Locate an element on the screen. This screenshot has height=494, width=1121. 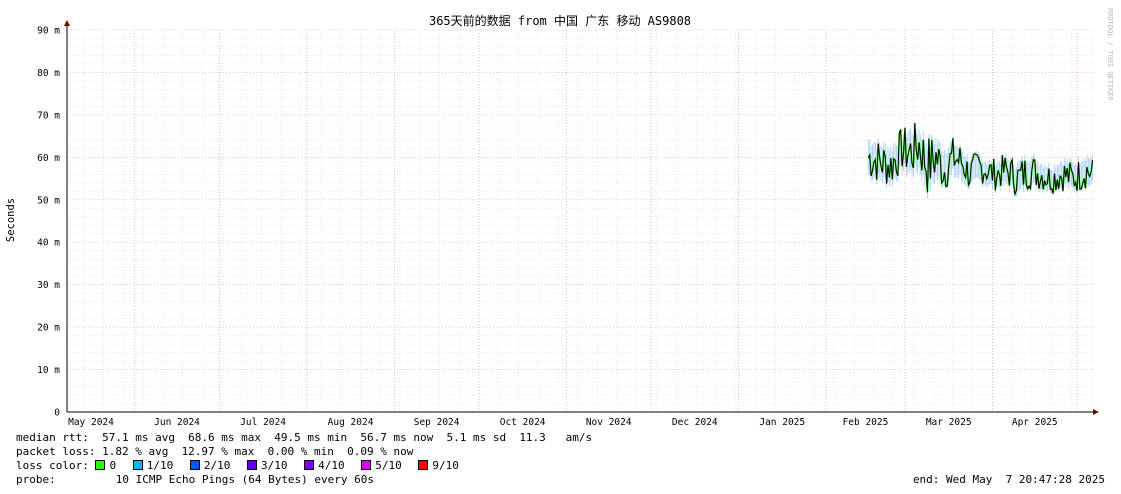
plot-area is located at coordinates (980, 161).